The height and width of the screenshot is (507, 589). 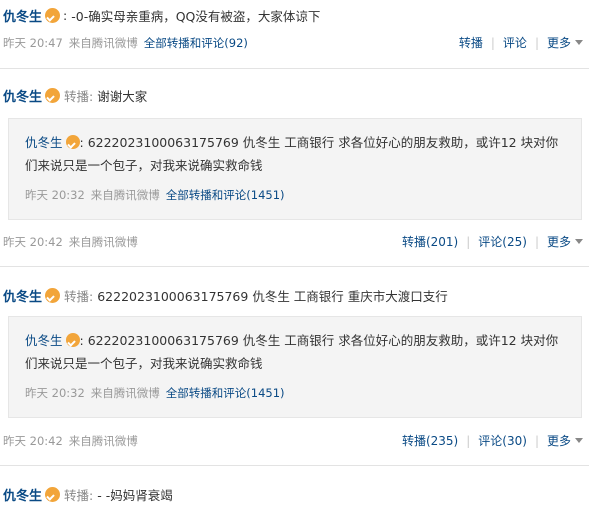 What do you see at coordinates (430, 241) in the screenshot?
I see `retweet-button: 转播(201)` at bounding box center [430, 241].